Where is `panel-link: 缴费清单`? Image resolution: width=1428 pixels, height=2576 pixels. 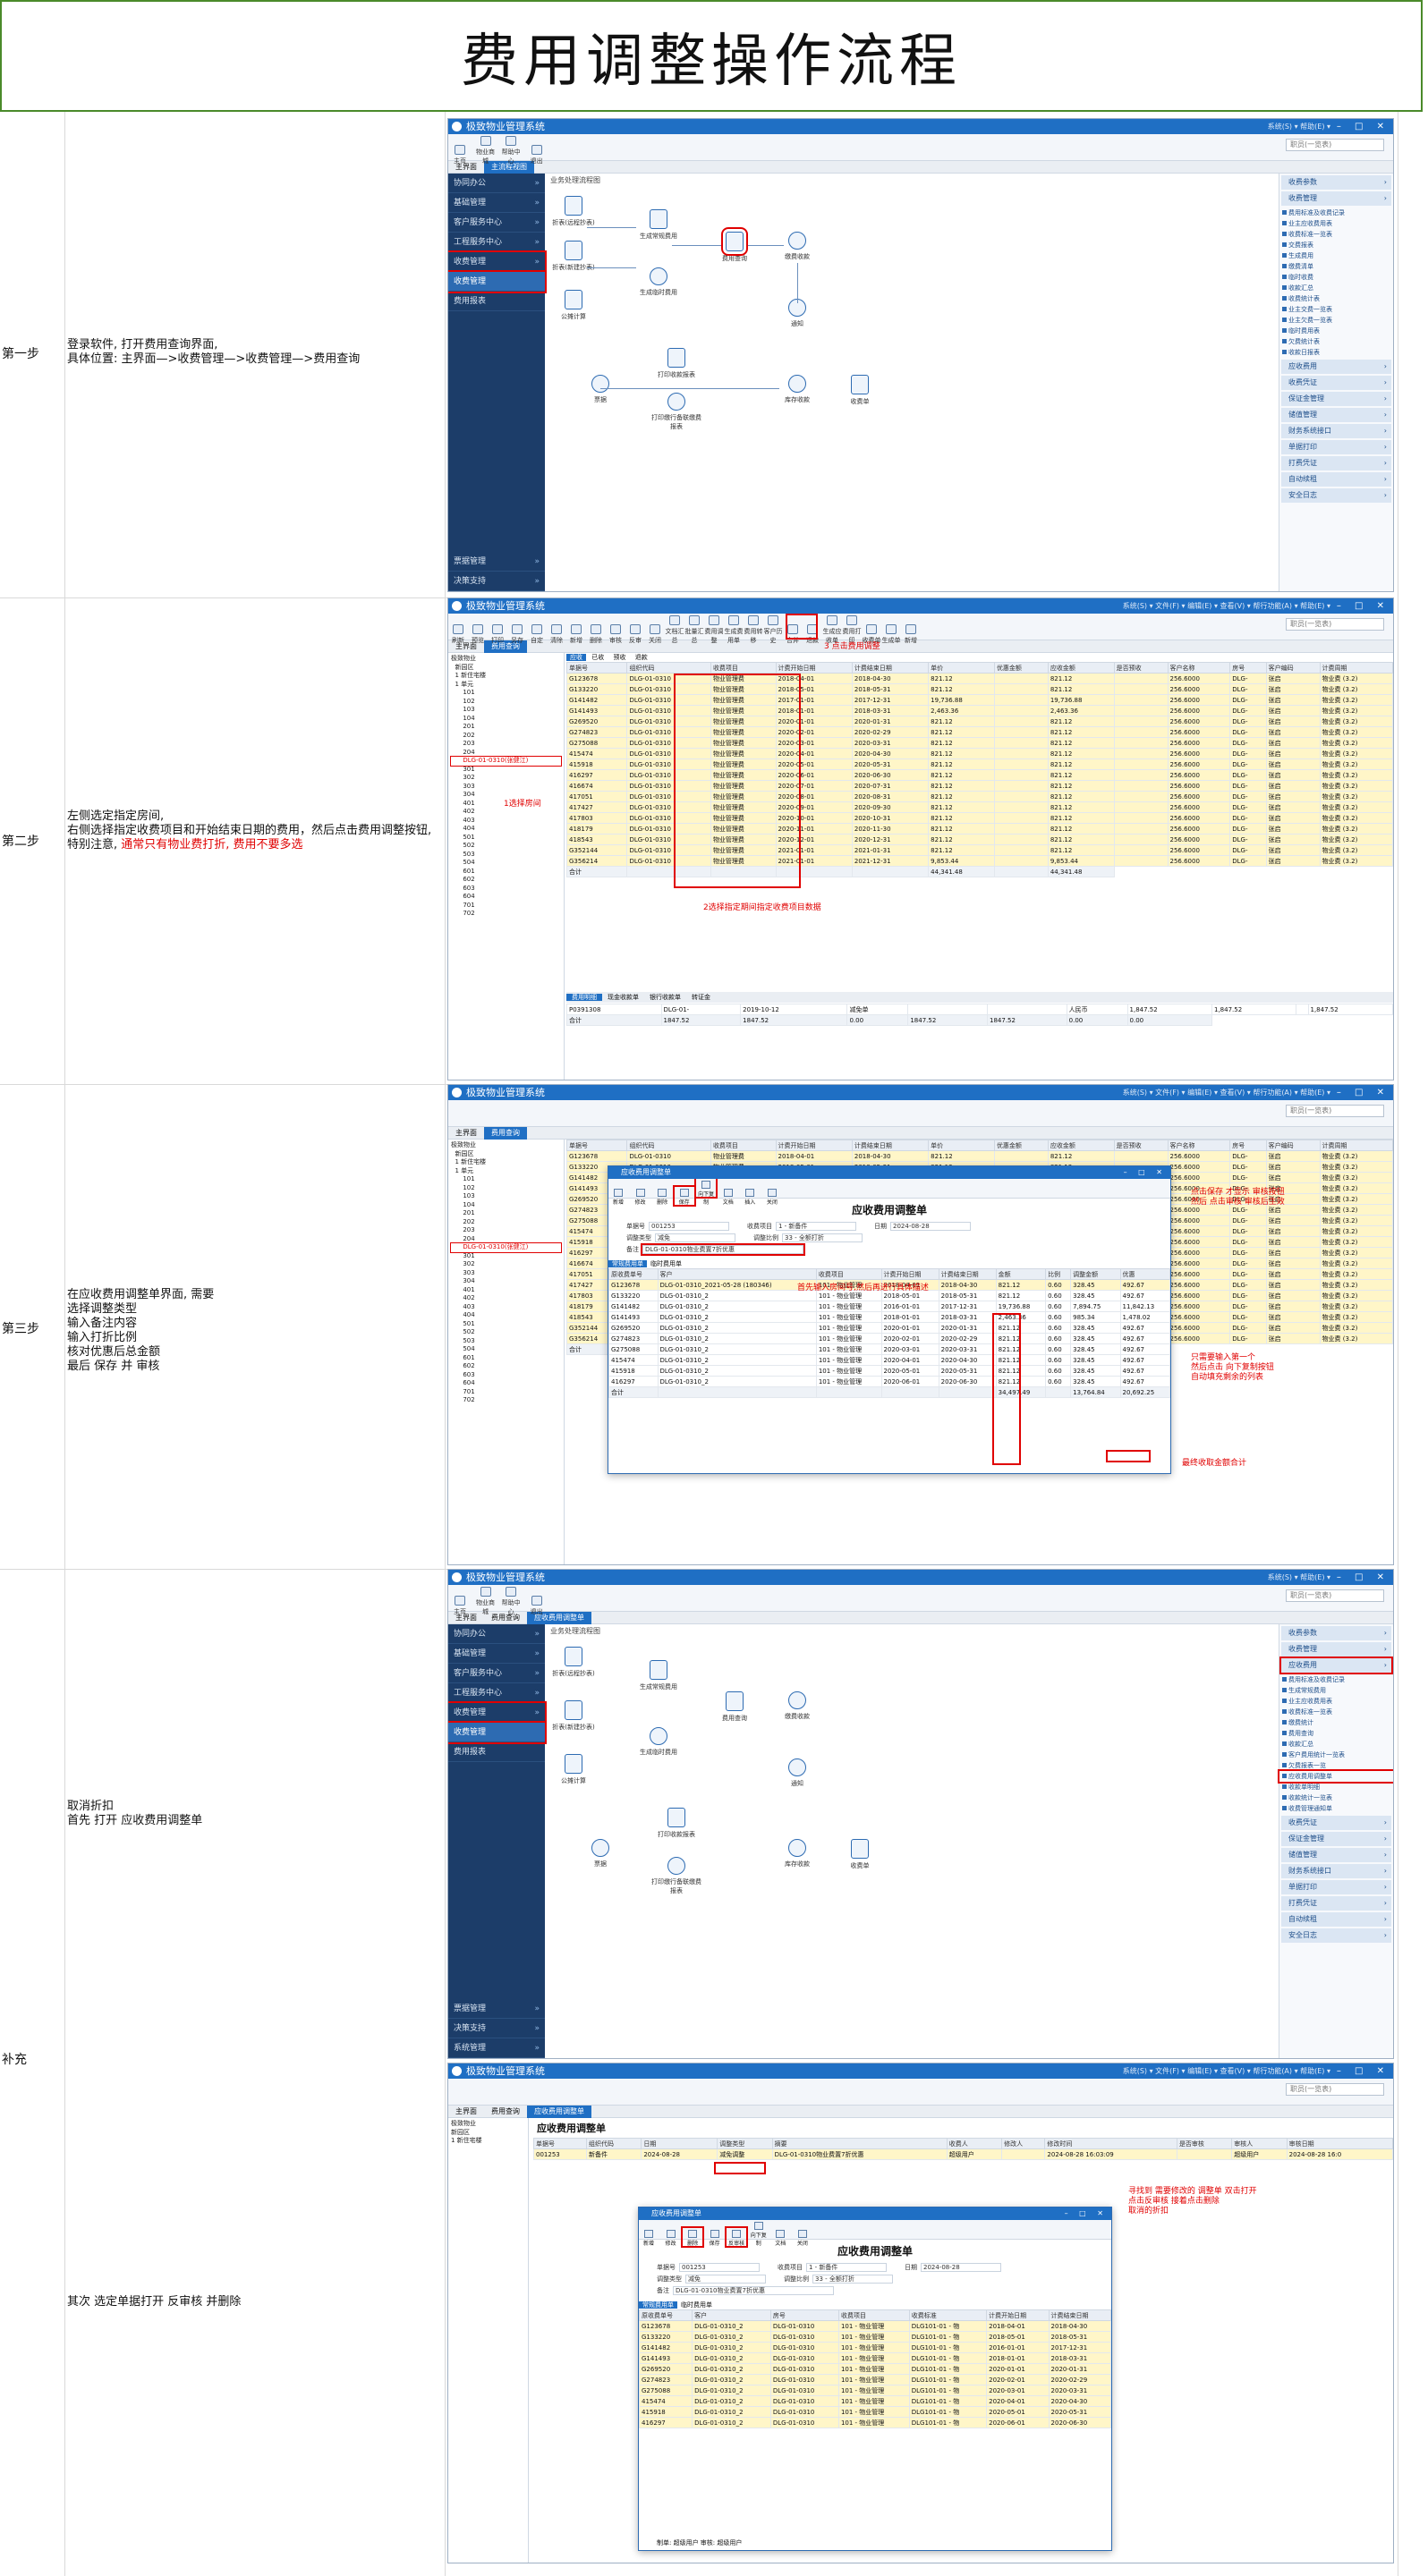
panel-link: 缴费清单 is located at coordinates (1336, 266).